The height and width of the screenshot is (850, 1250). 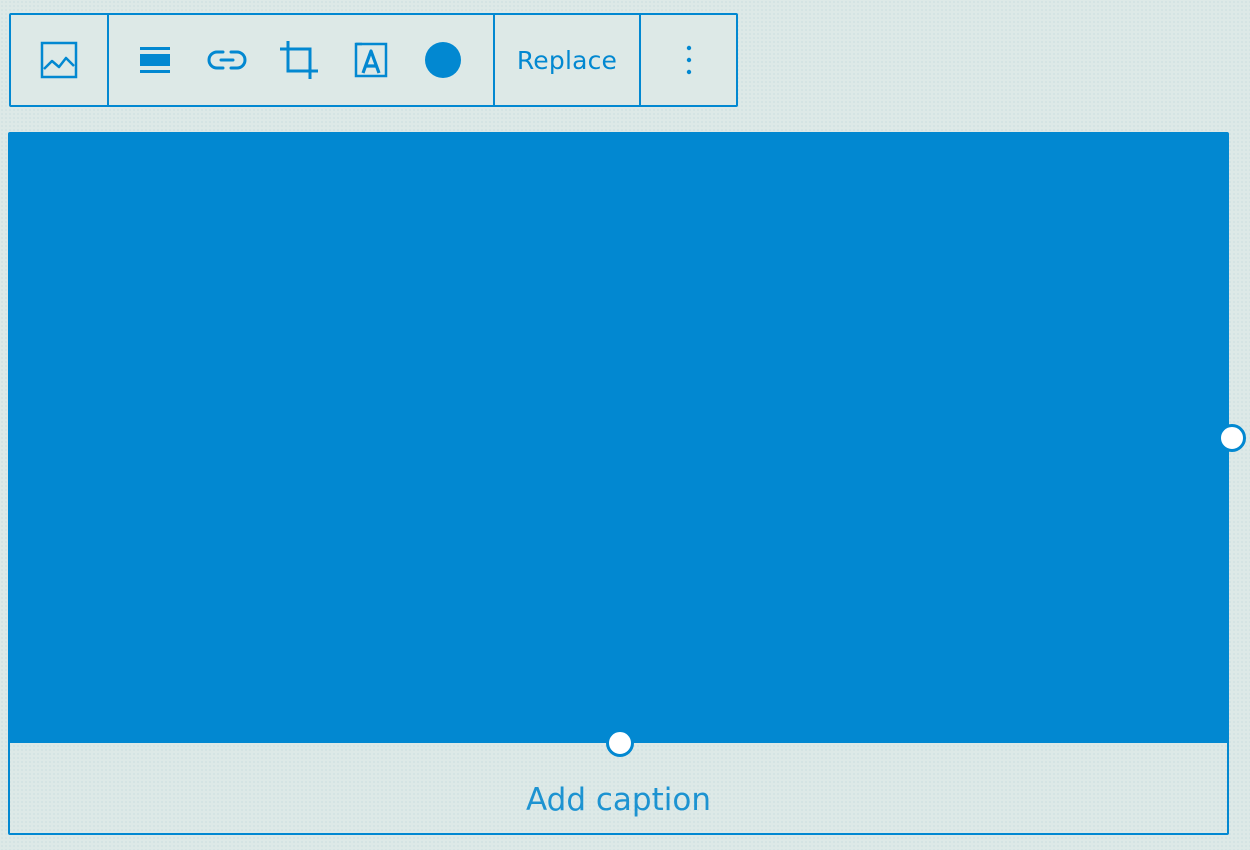 I want to click on replace-button: Replace, so click(x=567, y=60).